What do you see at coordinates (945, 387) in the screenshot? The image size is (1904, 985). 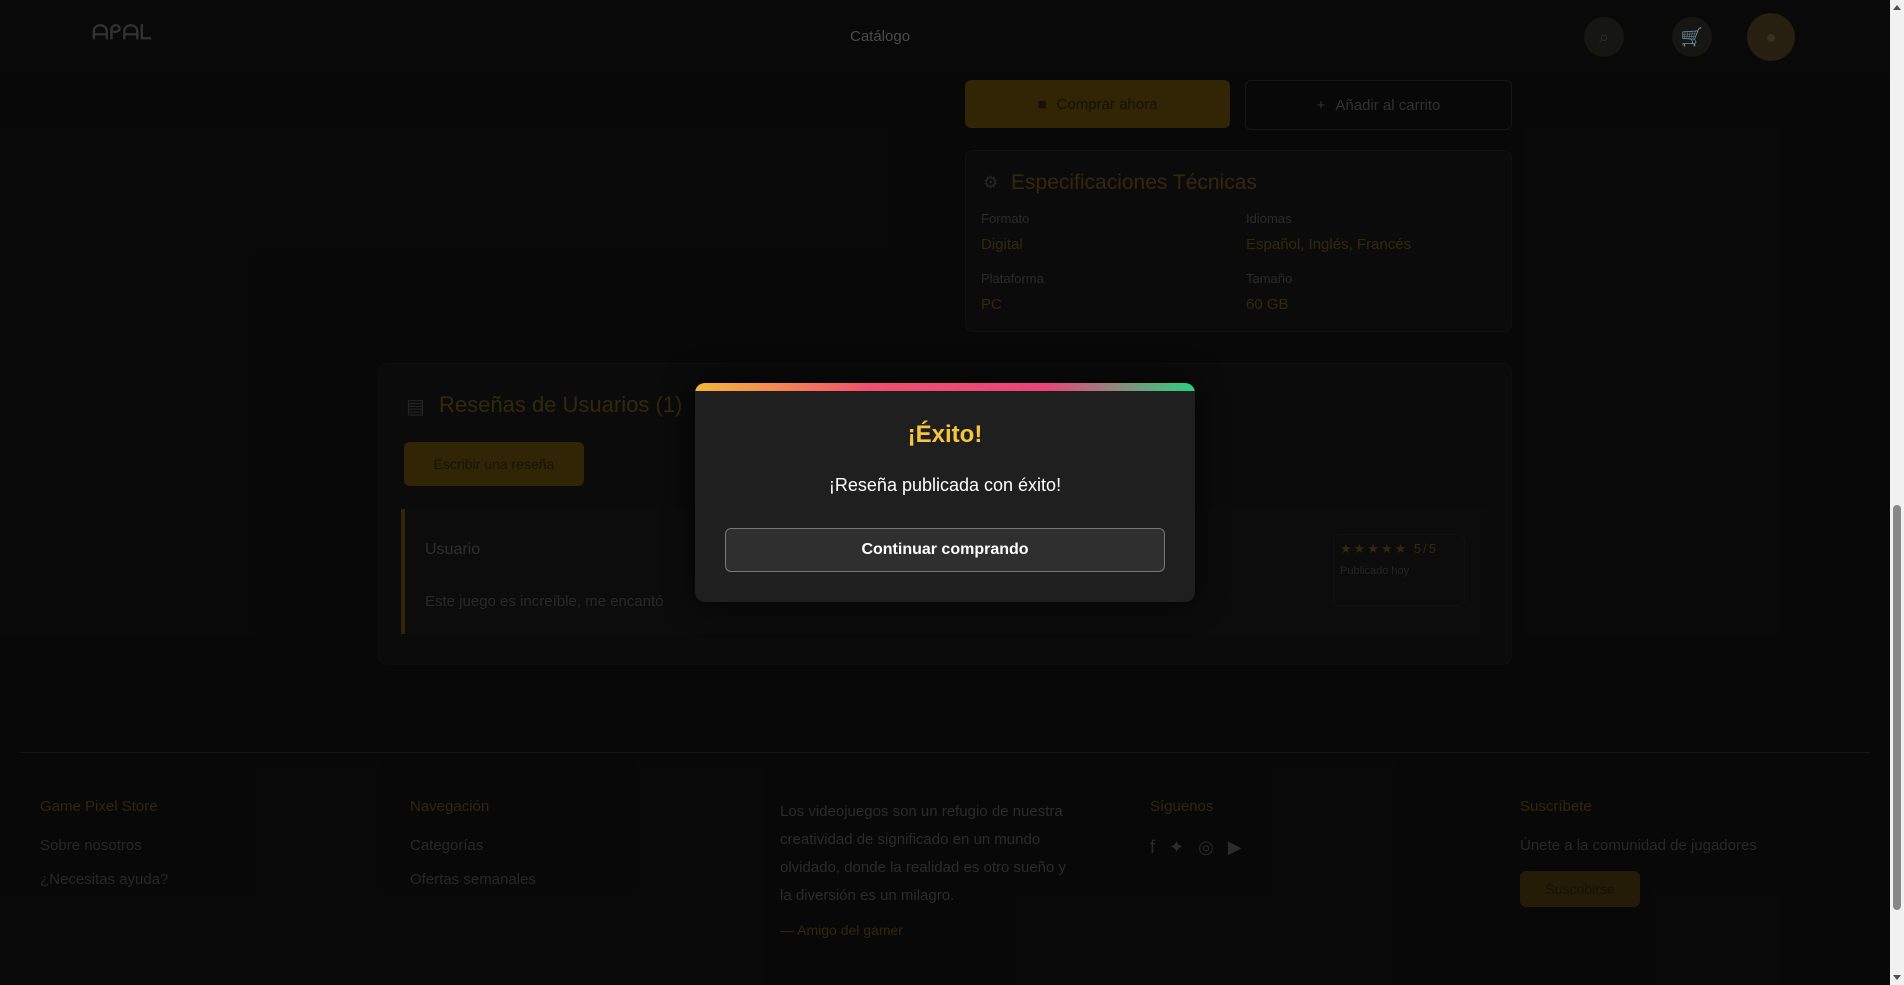 I see `modal-accent-bar` at bounding box center [945, 387].